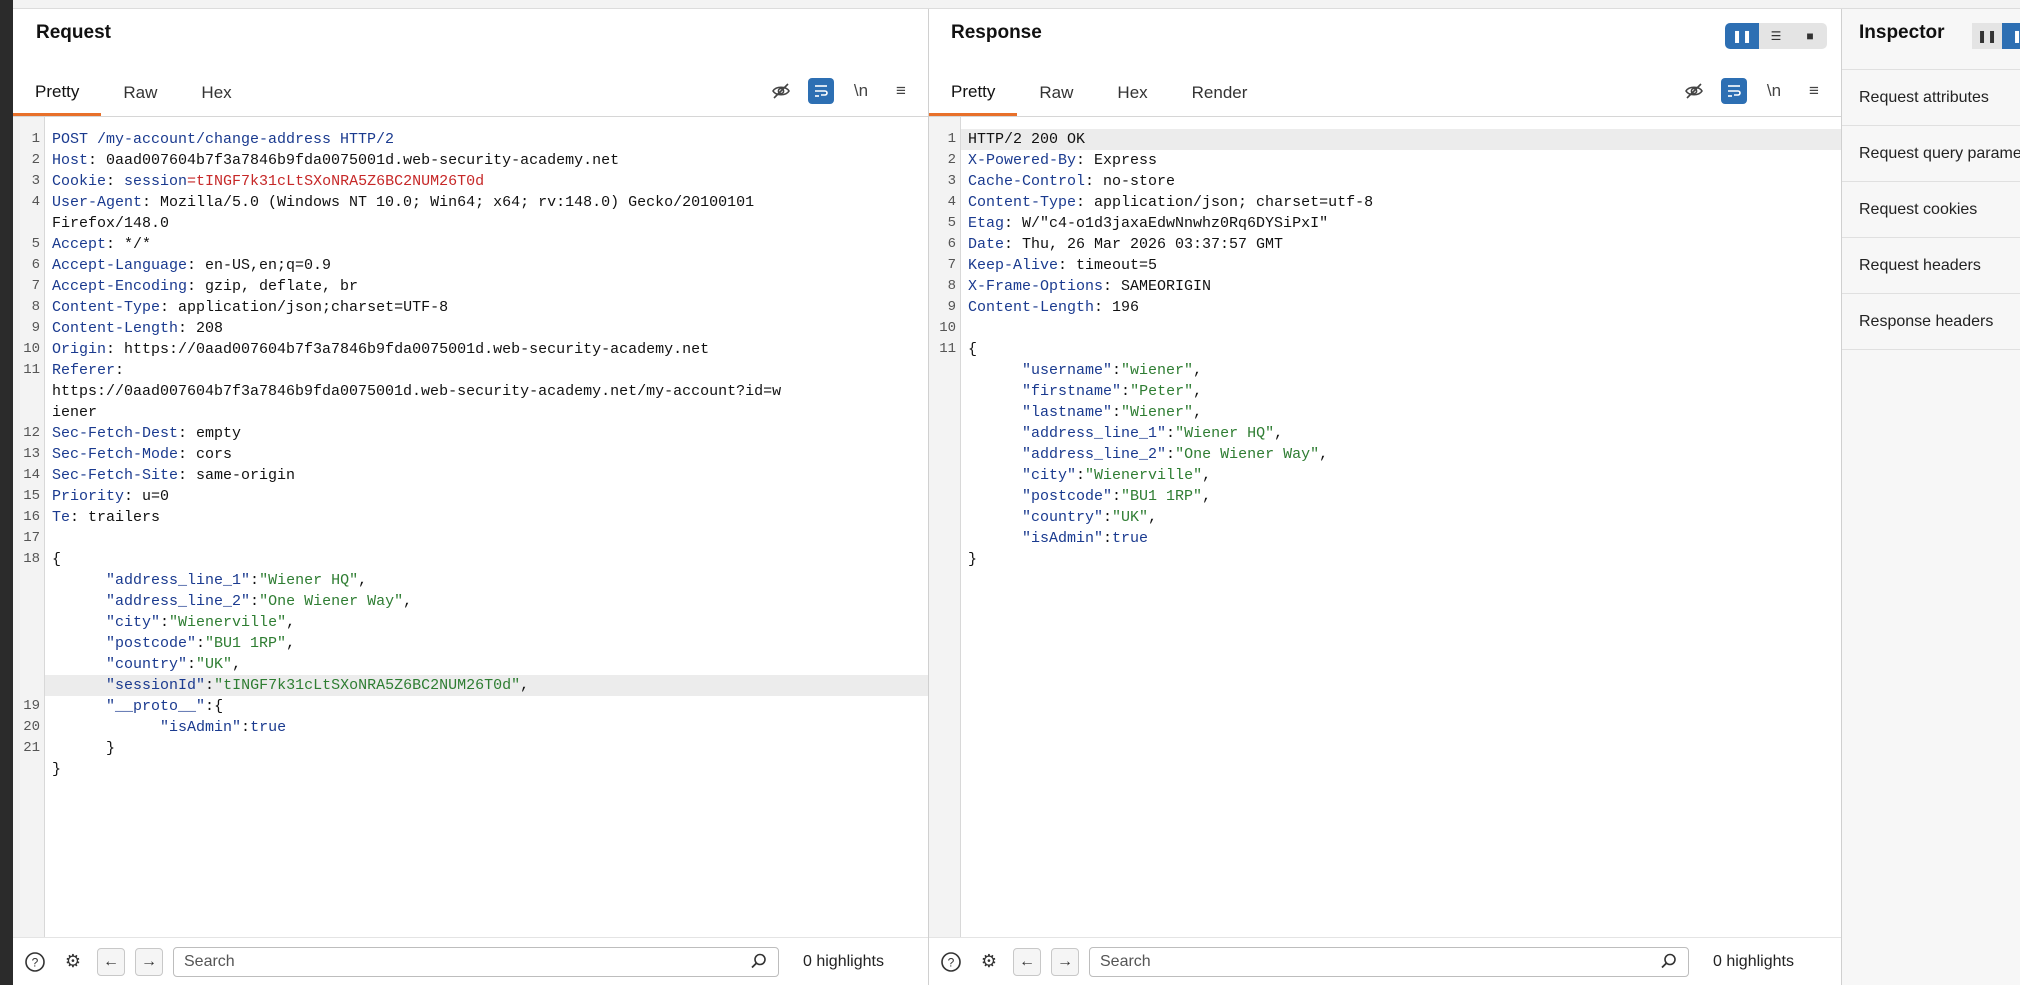 The height and width of the screenshot is (985, 2020). What do you see at coordinates (1401, 412) in the screenshot?
I see `response-json-line: "lastname":"Wiener",` at bounding box center [1401, 412].